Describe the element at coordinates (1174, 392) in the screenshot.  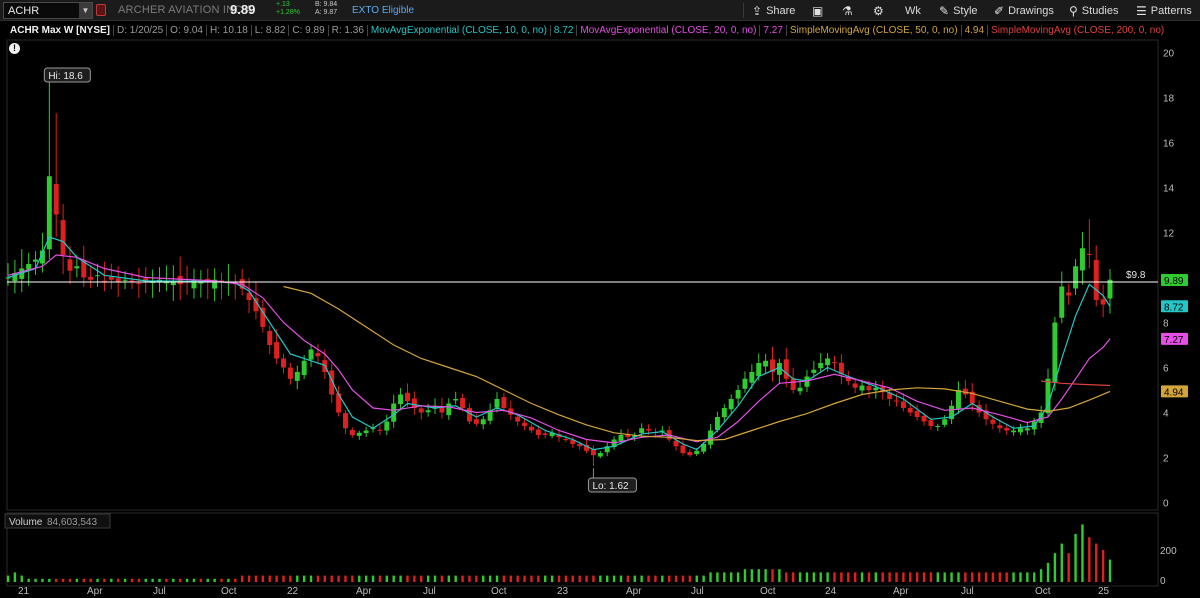
I see `price-badge-text: 4.94` at that location.